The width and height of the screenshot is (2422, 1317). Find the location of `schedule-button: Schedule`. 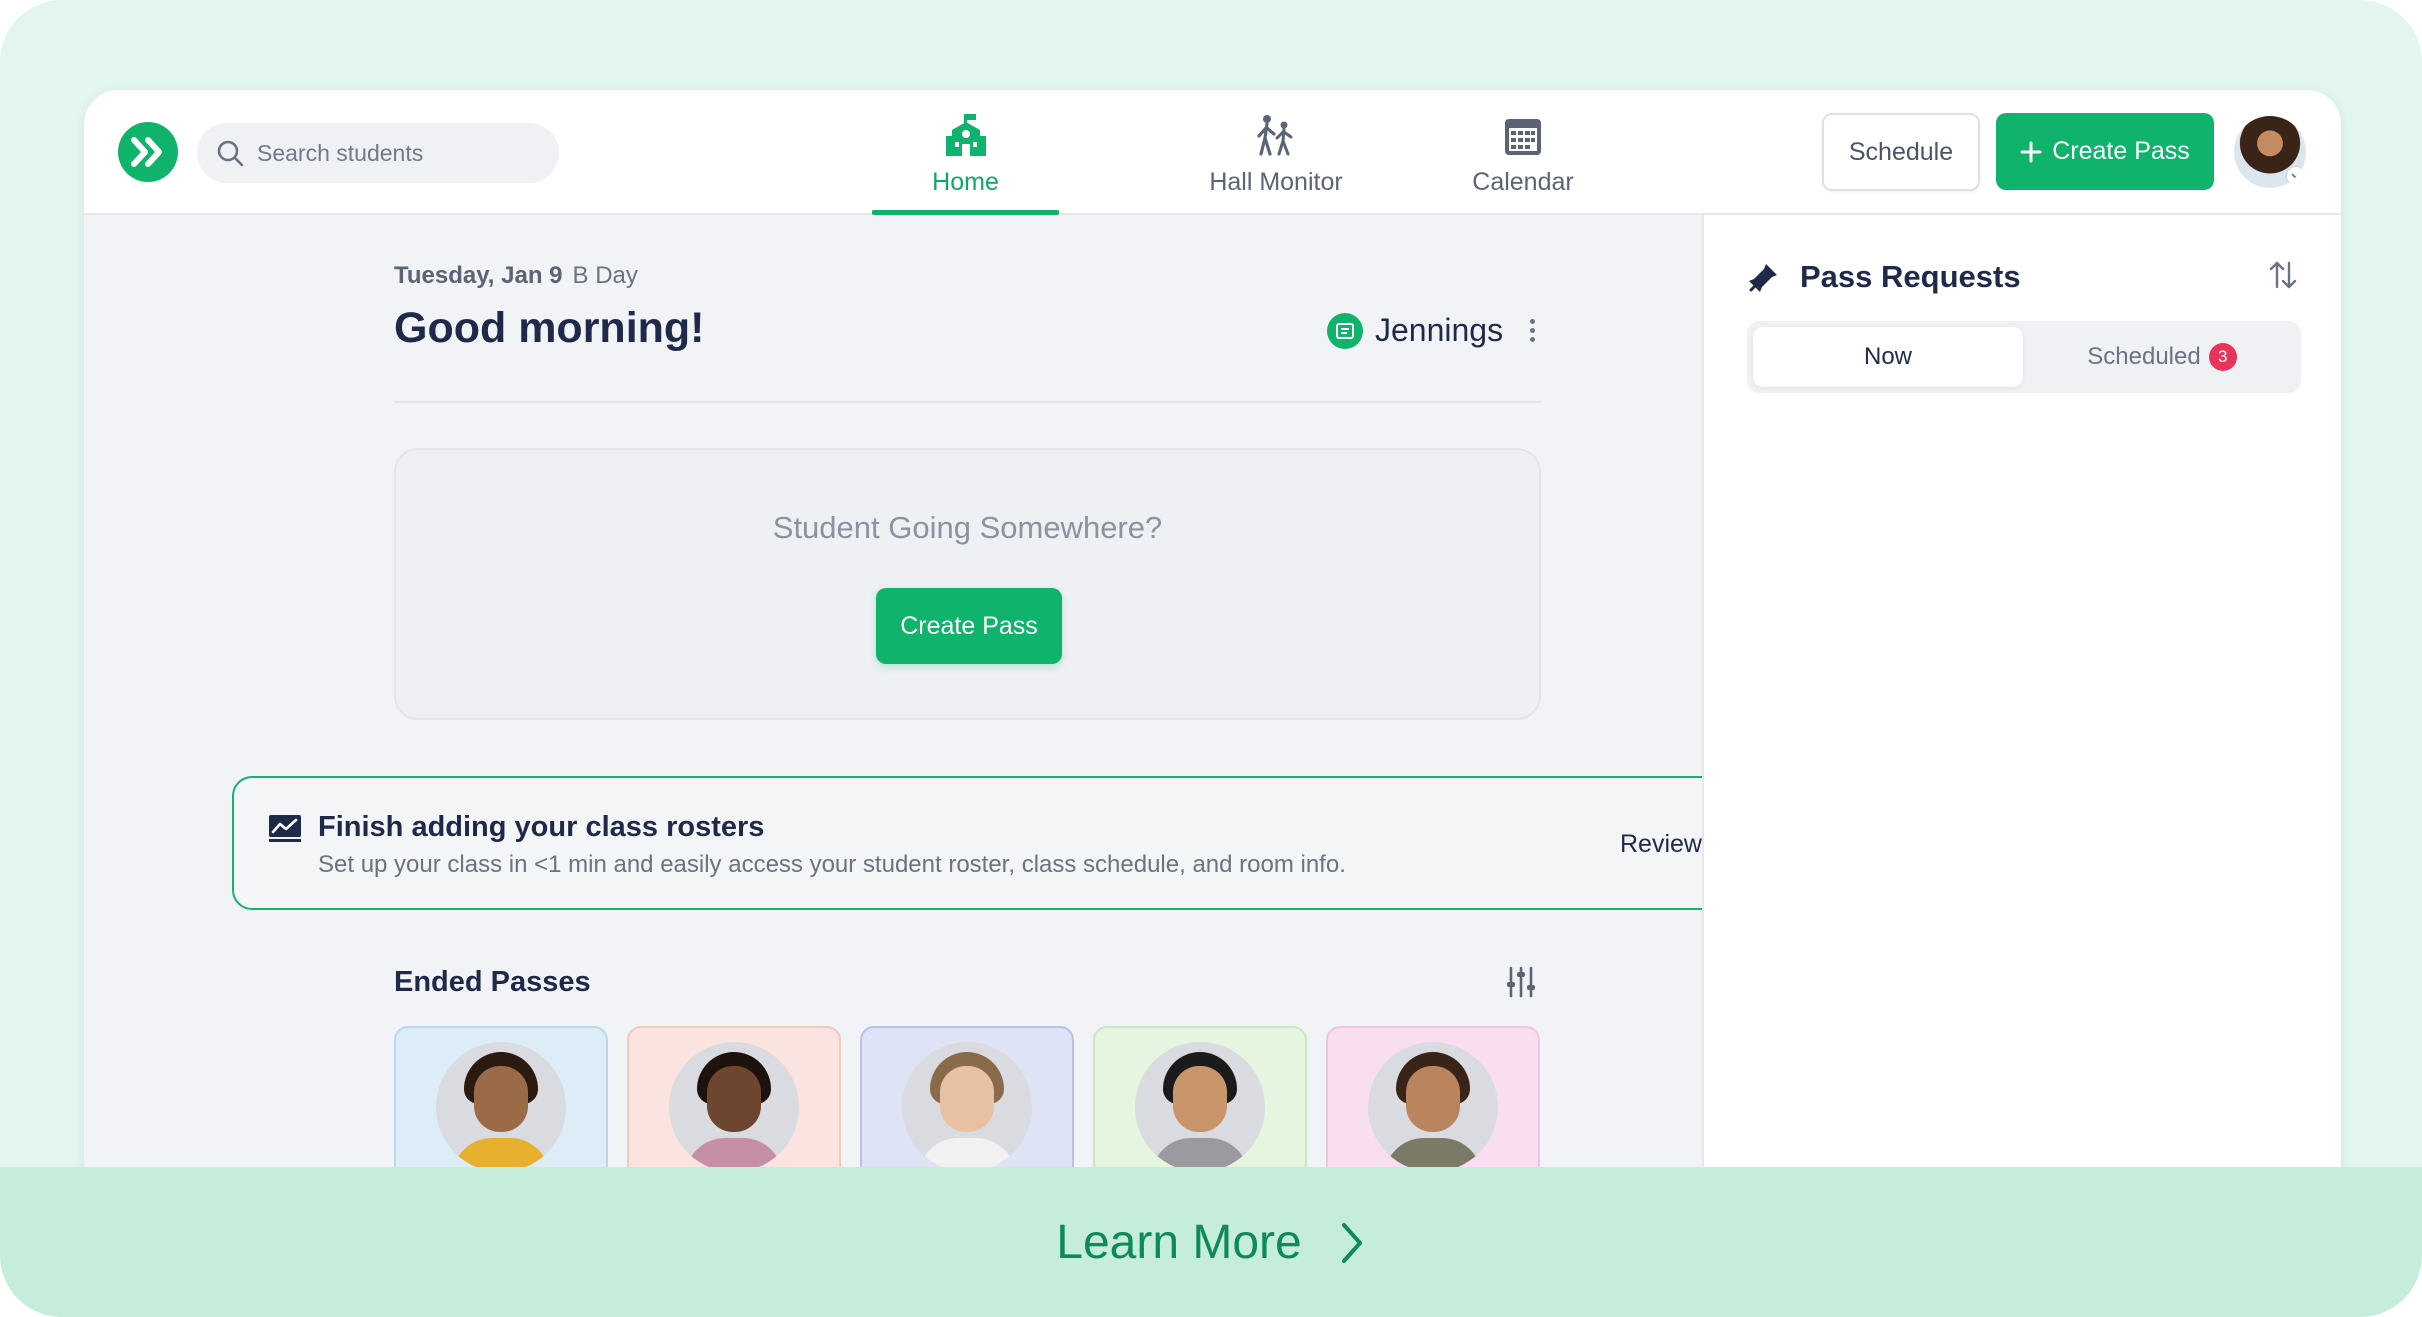

schedule-button: Schedule is located at coordinates (1901, 152).